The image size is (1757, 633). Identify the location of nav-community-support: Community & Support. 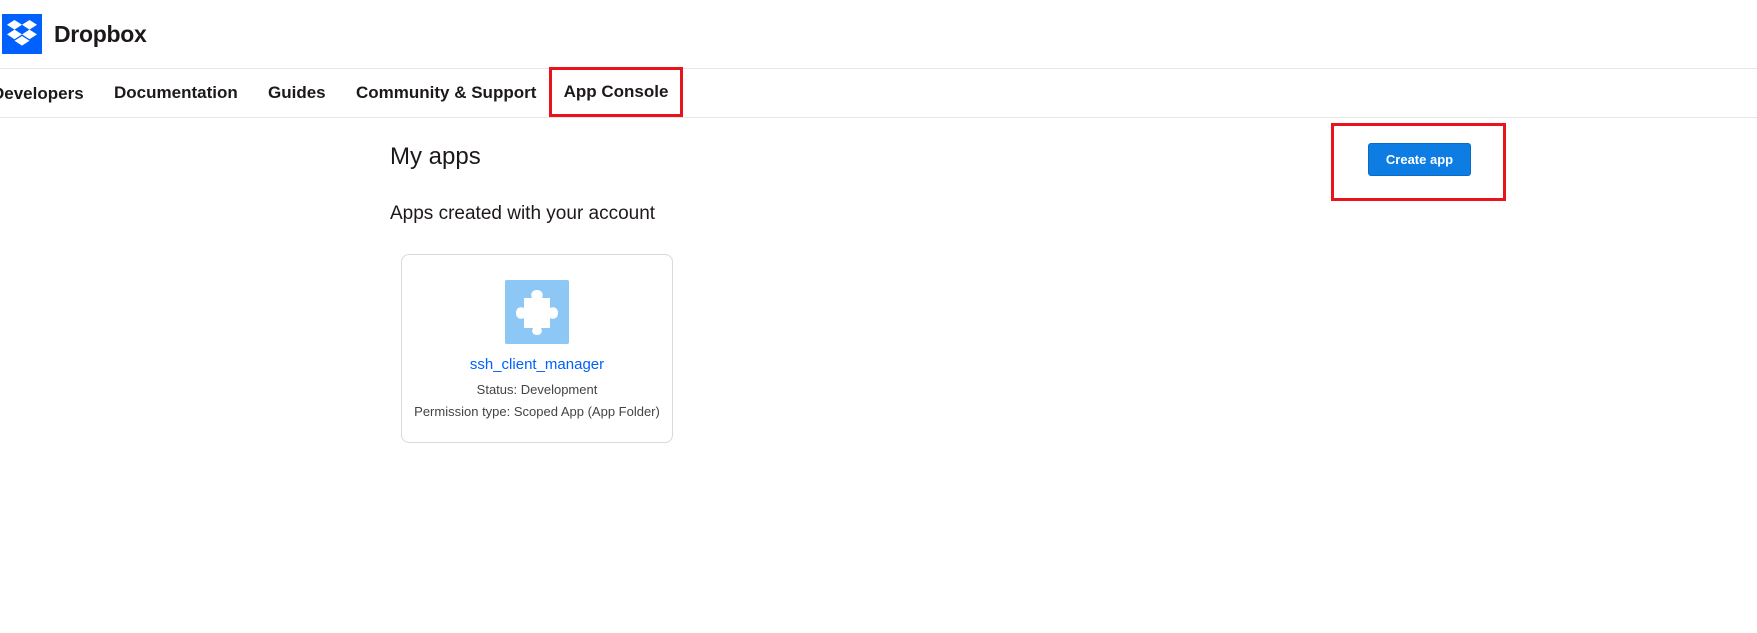
(446, 93).